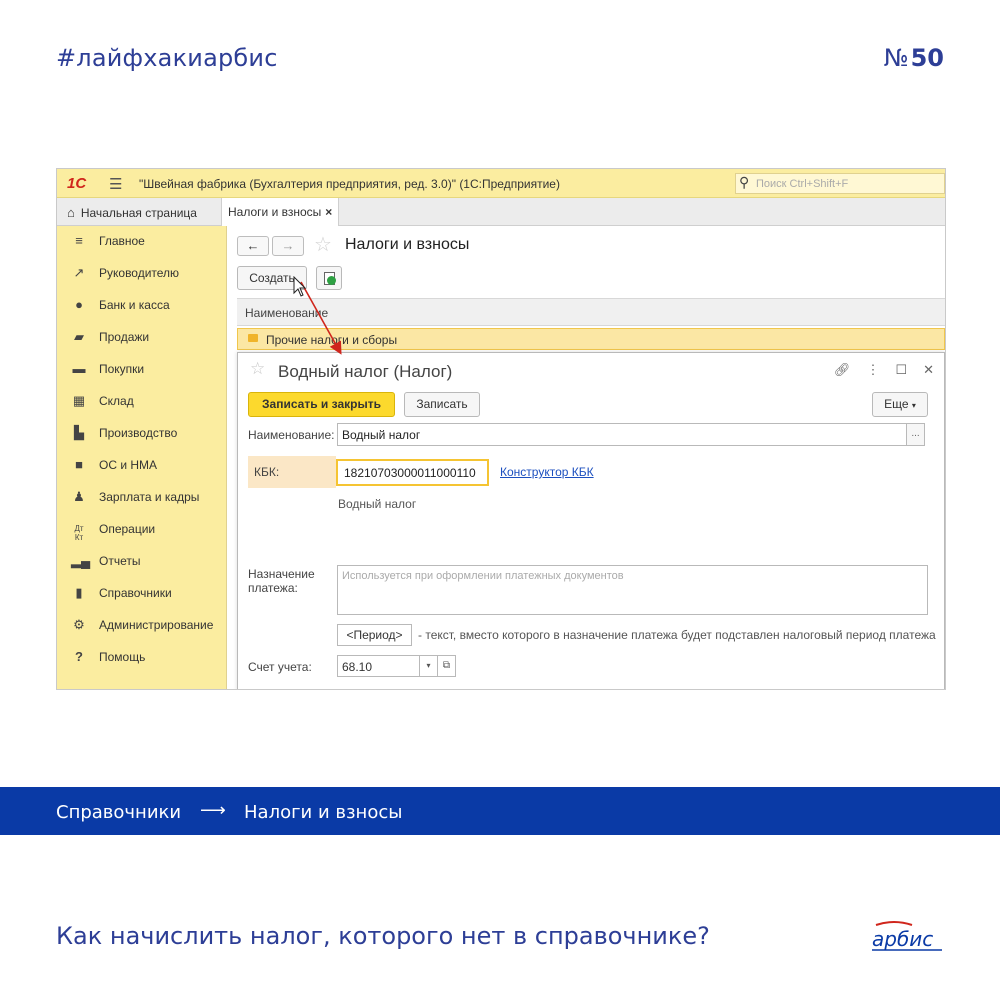 Image resolution: width=1000 pixels, height=1000 pixels. What do you see at coordinates (323, 812) in the screenshot?
I see `breadcrumb-to: Налоги и взносы` at bounding box center [323, 812].